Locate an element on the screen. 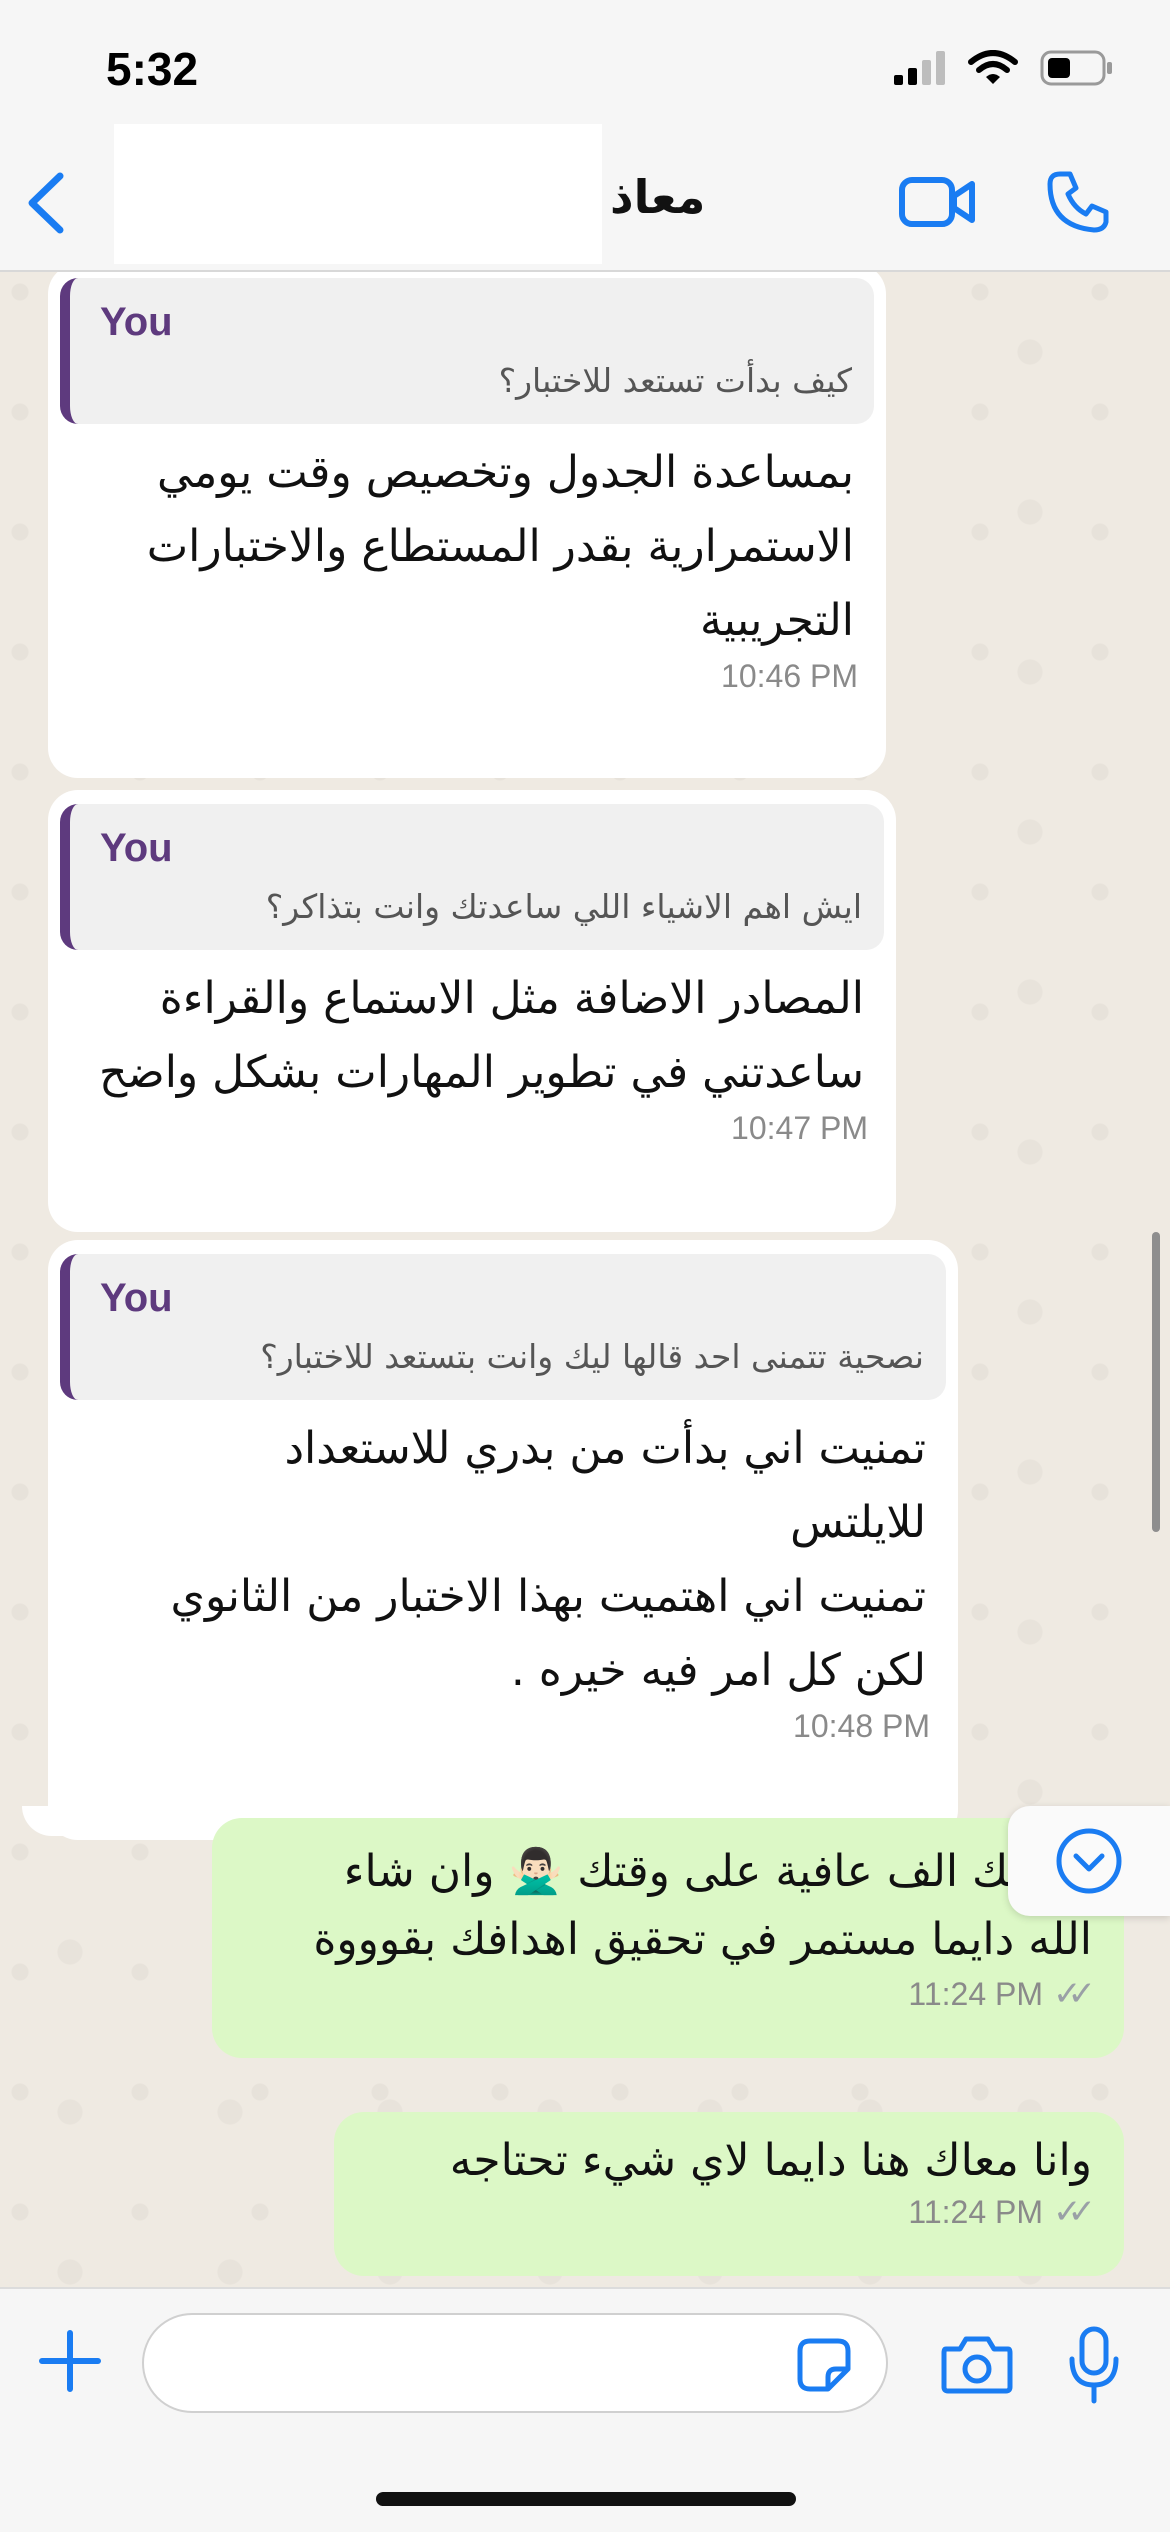  plus-icon is located at coordinates (70, 2361).